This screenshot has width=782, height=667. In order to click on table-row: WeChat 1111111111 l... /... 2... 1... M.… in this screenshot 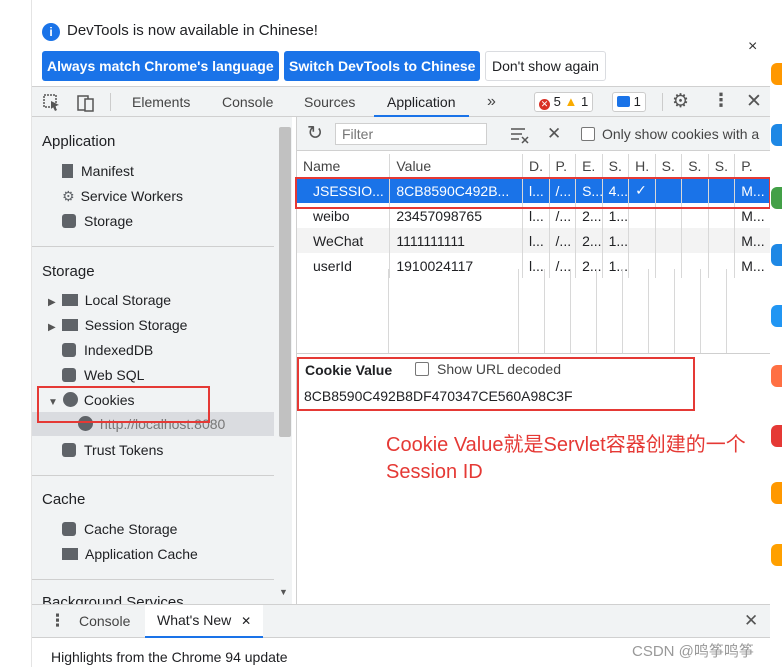, I will do `click(534, 240)`.